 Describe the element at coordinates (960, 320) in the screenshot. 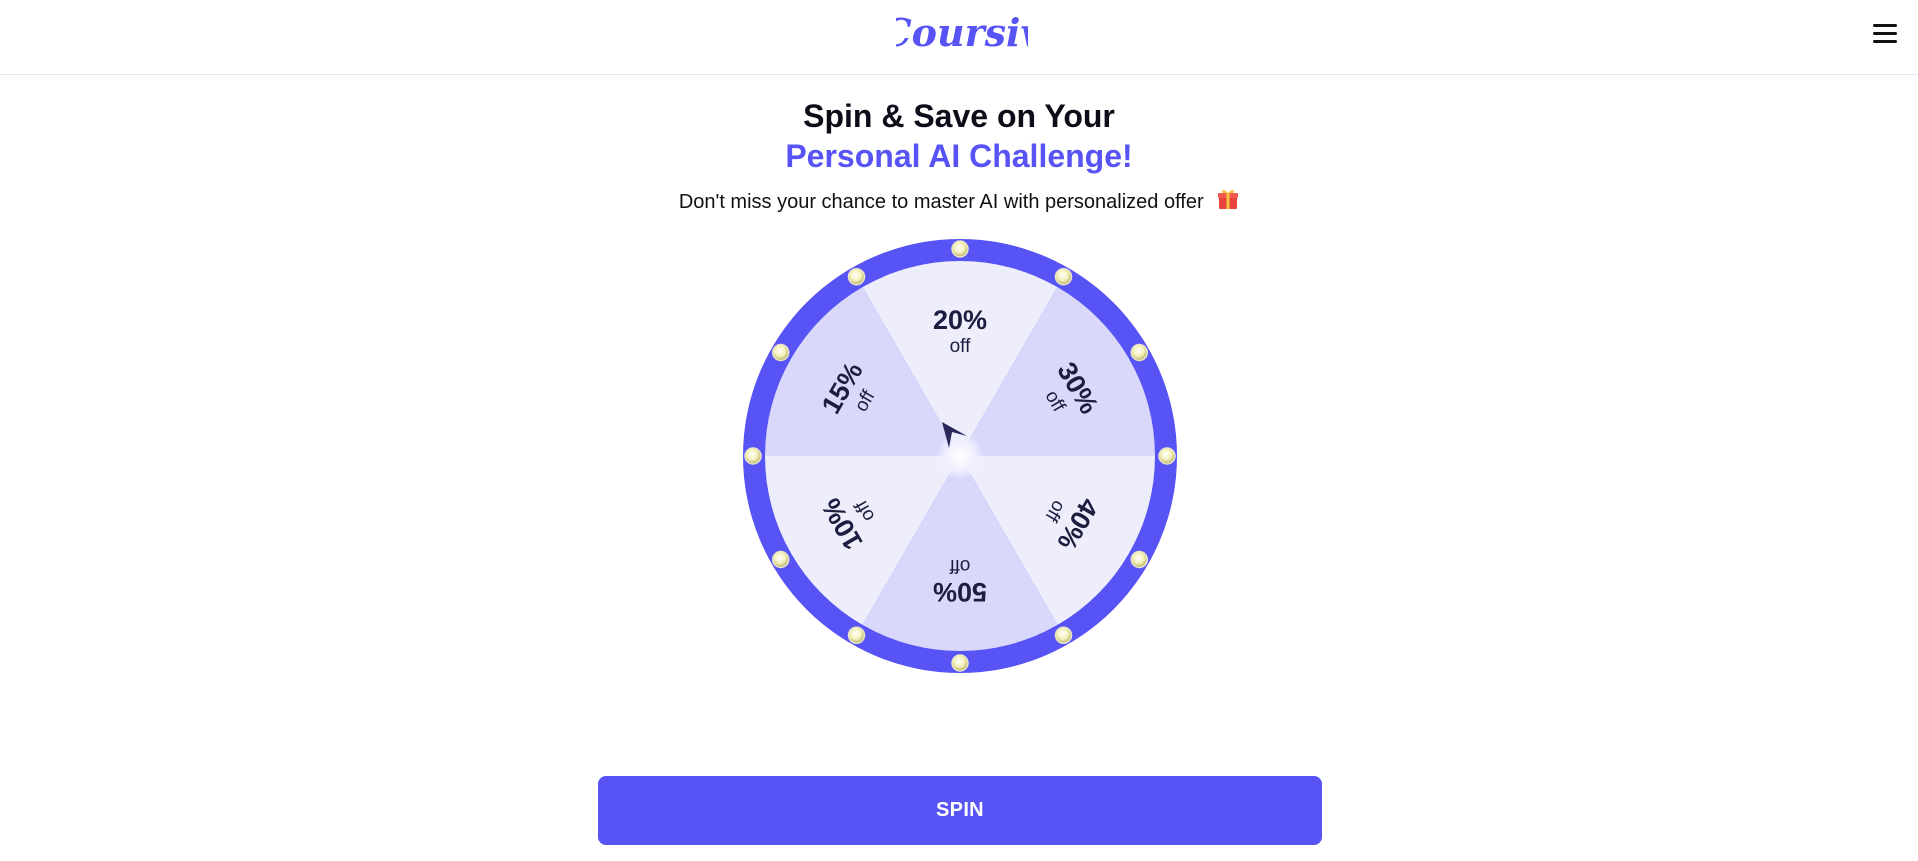

I see `segment-value: 20%` at that location.